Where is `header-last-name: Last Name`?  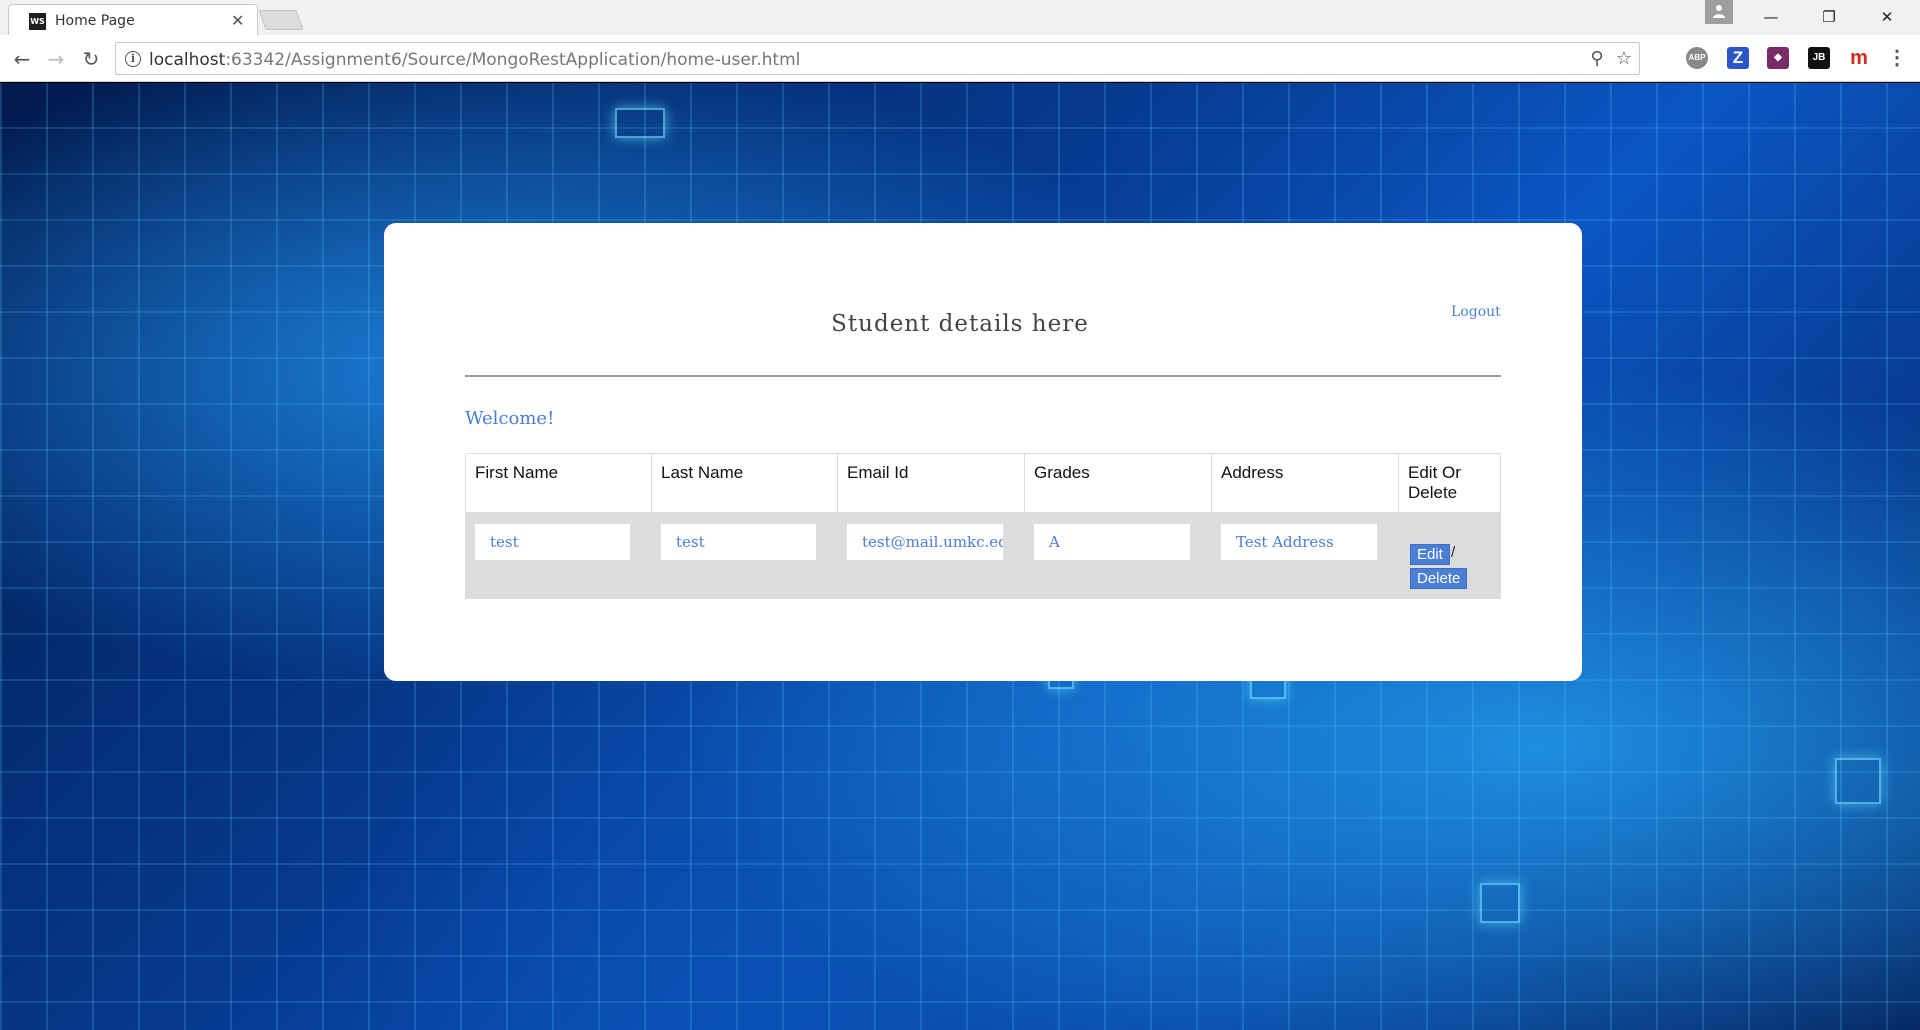 header-last-name: Last Name is located at coordinates (745, 483).